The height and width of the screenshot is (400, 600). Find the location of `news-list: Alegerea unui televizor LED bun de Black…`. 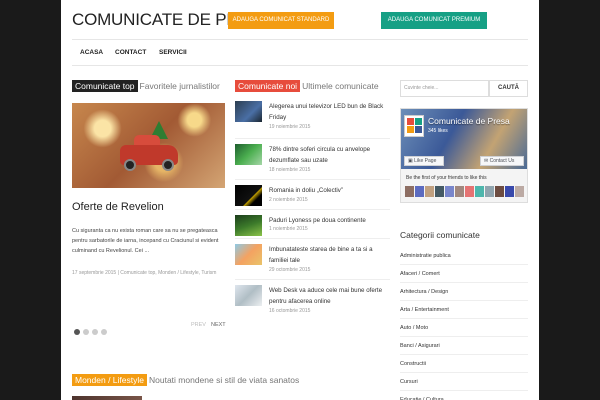

news-list: Alegerea unui televizor LED bun de Black… is located at coordinates (312, 209).